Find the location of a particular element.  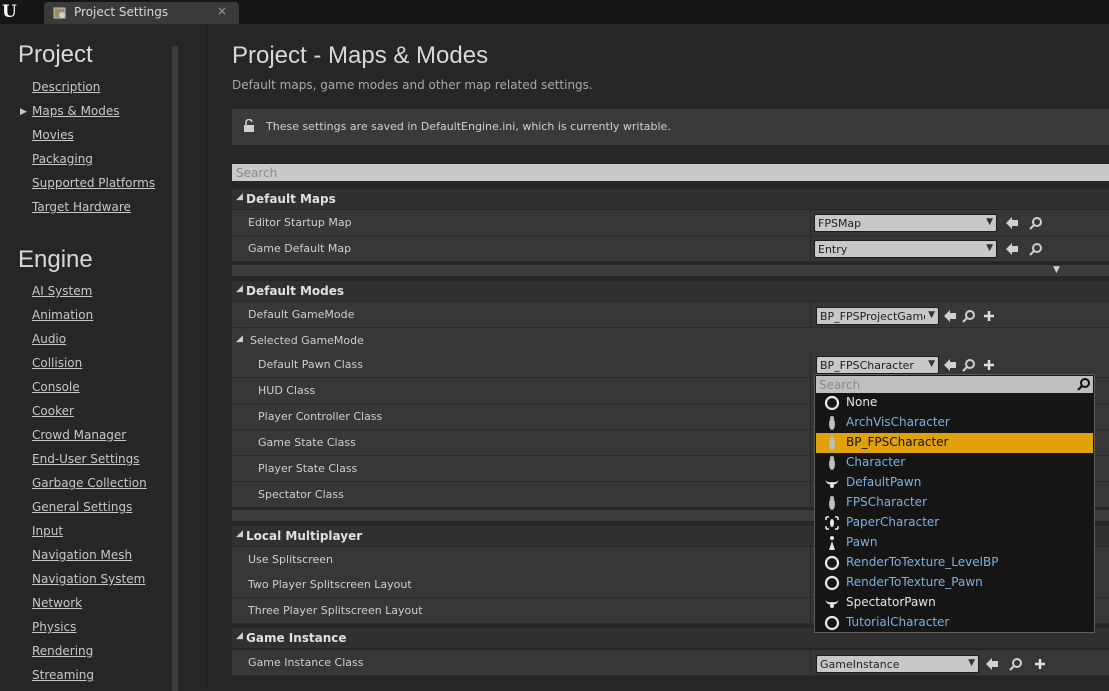

sidebar-item-rendering: Rendering is located at coordinates (62, 651).